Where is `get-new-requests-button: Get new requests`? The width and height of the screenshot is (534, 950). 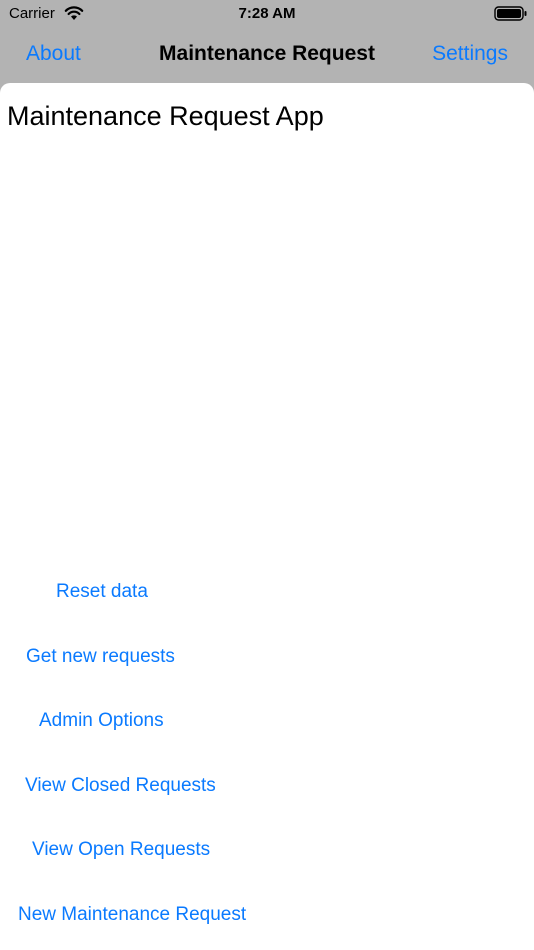
get-new-requests-button: Get new requests is located at coordinates (100, 657).